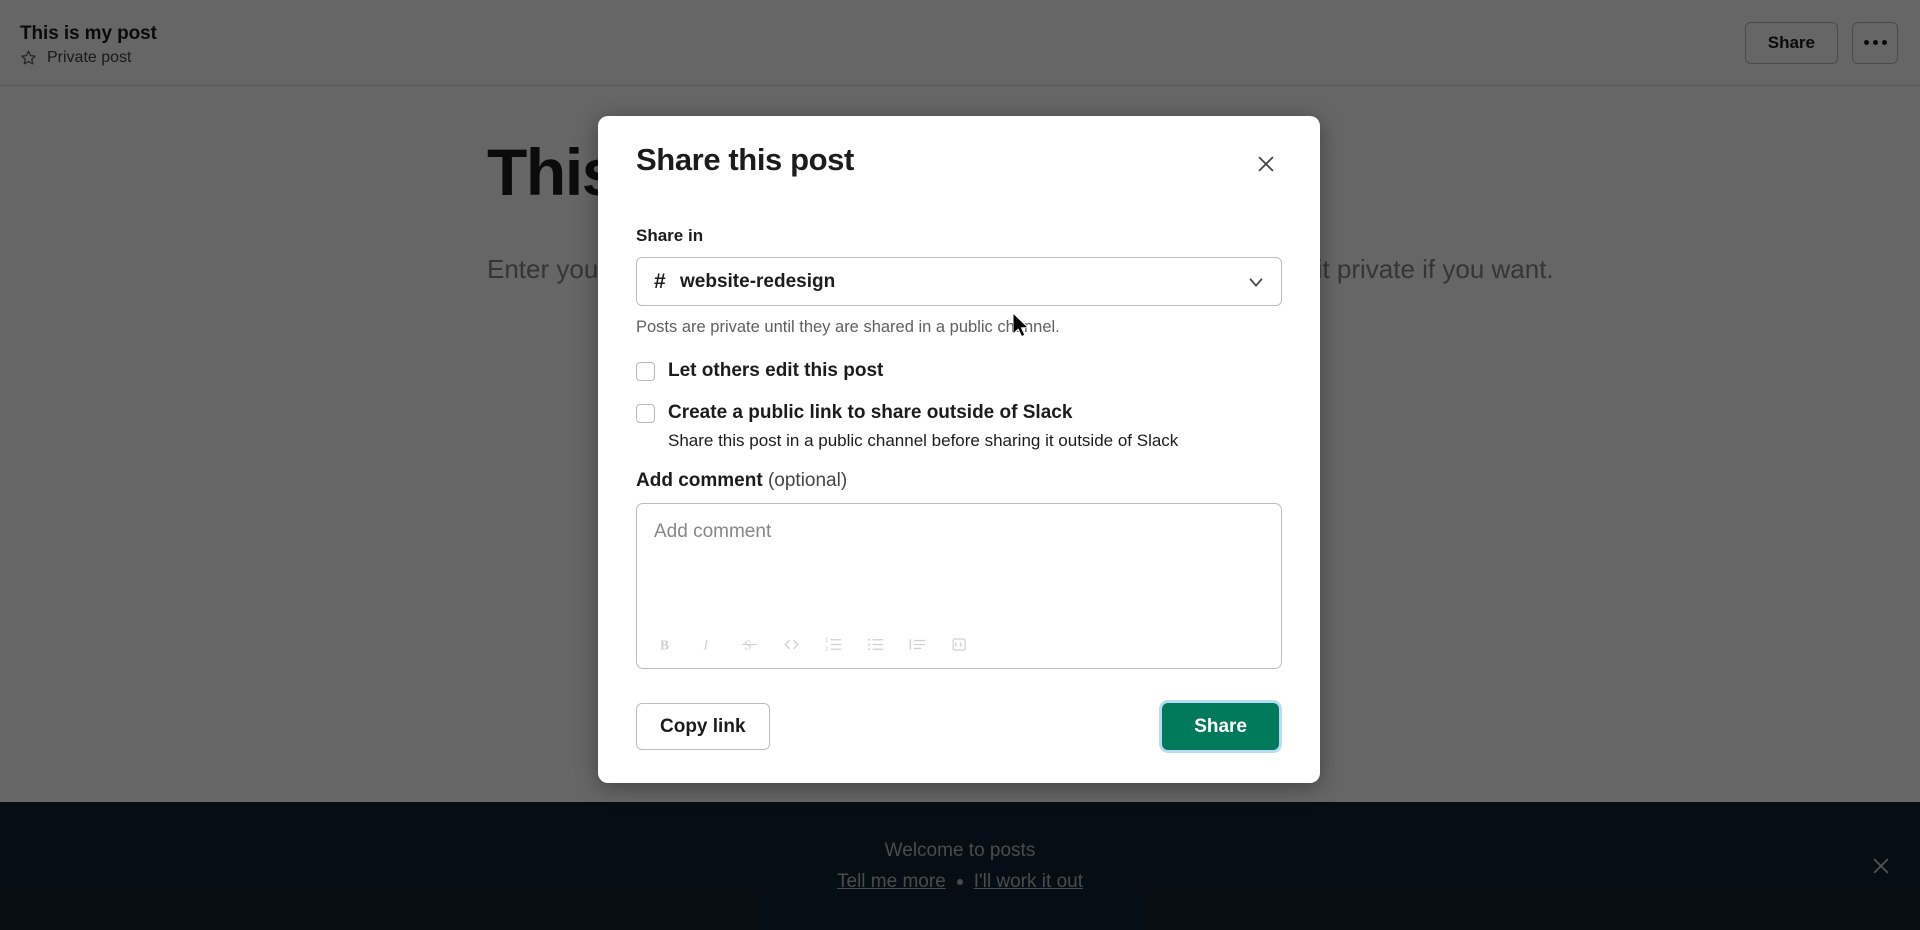  I want to click on share-in-label: Share in, so click(670, 235).